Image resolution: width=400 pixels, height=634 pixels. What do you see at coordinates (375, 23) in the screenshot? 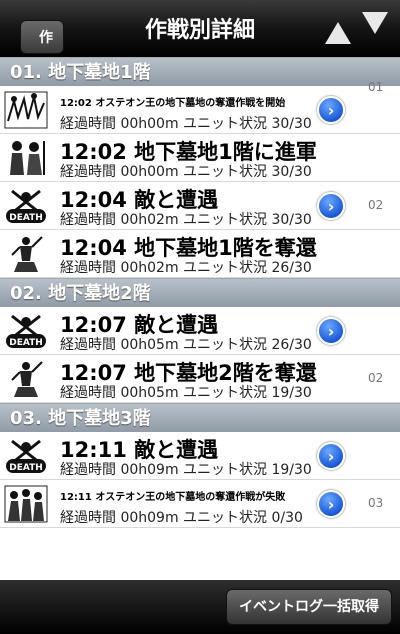
I see `arrow-down-icon` at bounding box center [375, 23].